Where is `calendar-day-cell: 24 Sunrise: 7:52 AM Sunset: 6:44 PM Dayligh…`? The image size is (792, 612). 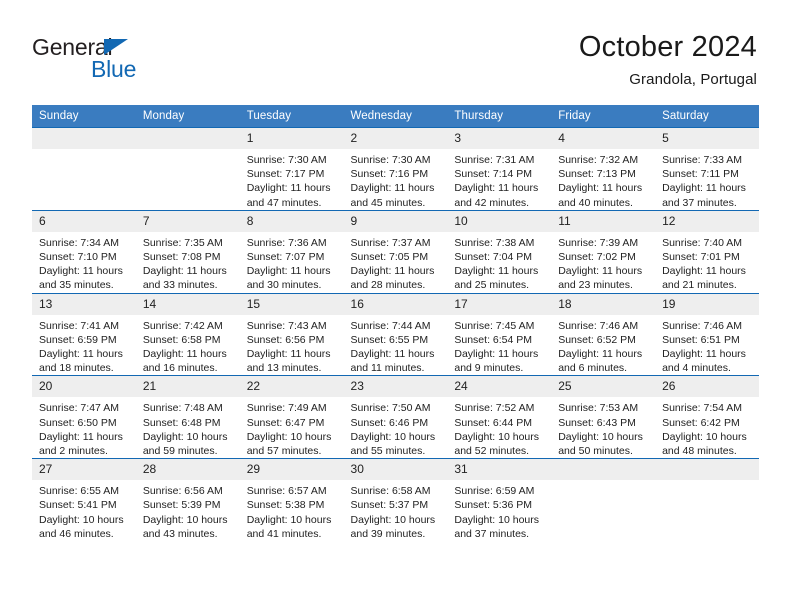 calendar-day-cell: 24 Sunrise: 7:52 AM Sunset: 6:44 PM Dayligh… is located at coordinates (499, 417).